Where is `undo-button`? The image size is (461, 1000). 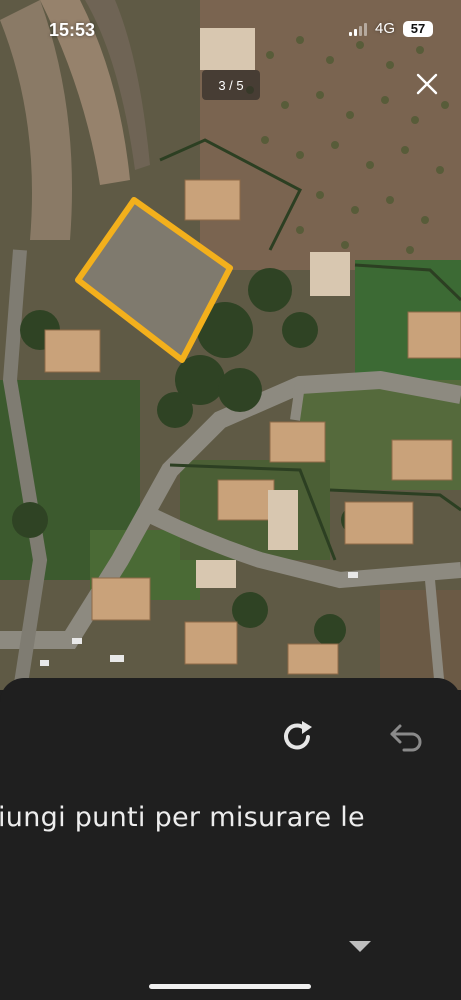
undo-button is located at coordinates (406, 738).